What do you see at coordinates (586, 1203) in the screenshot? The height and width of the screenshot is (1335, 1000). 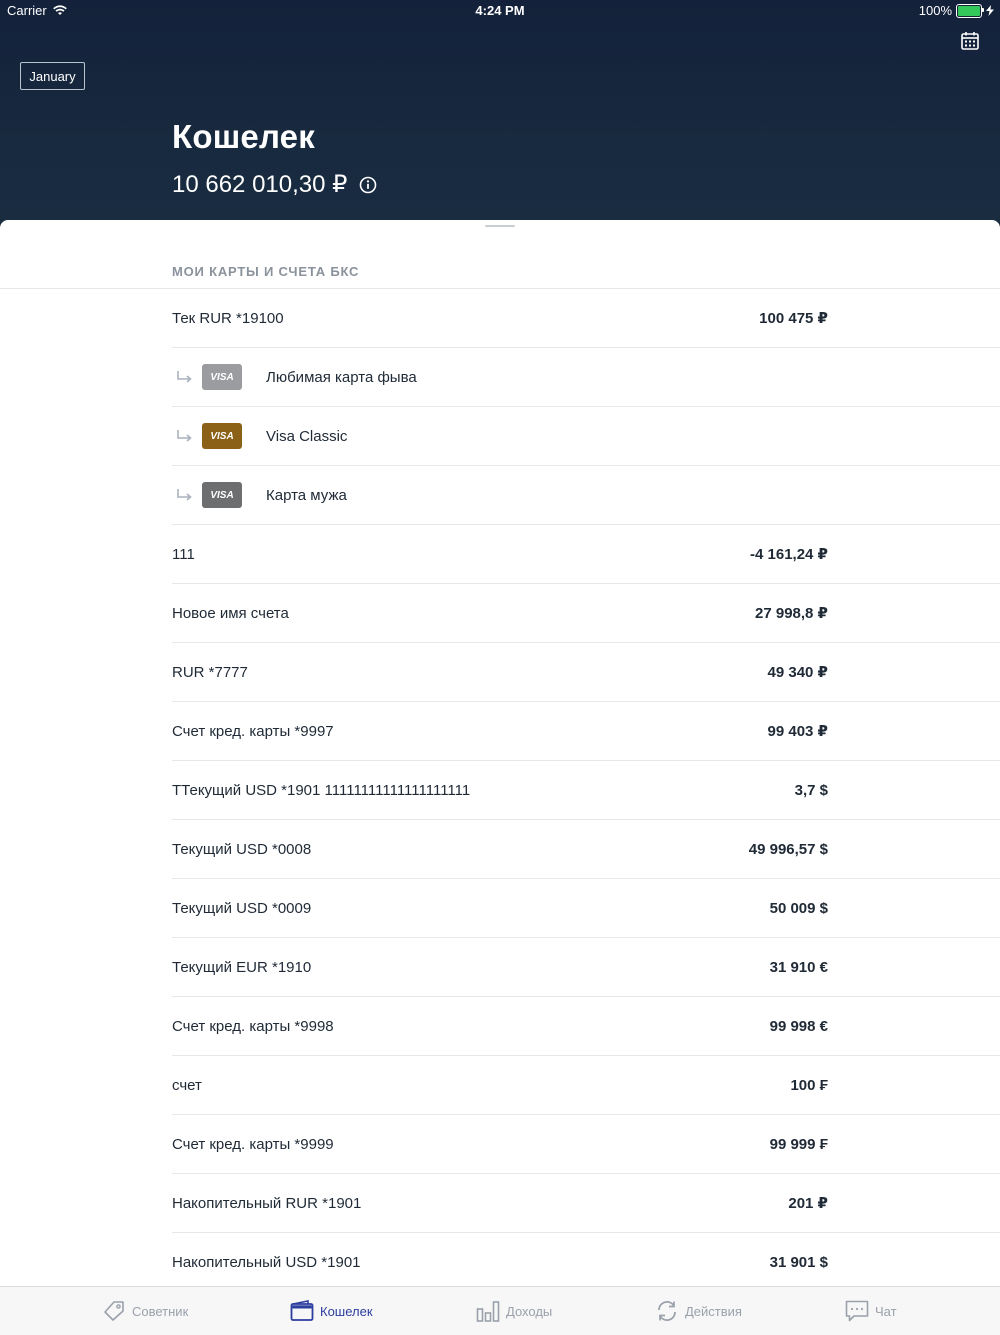 I see `account-row: Накопительный RUR *1901 201 ₽` at bounding box center [586, 1203].